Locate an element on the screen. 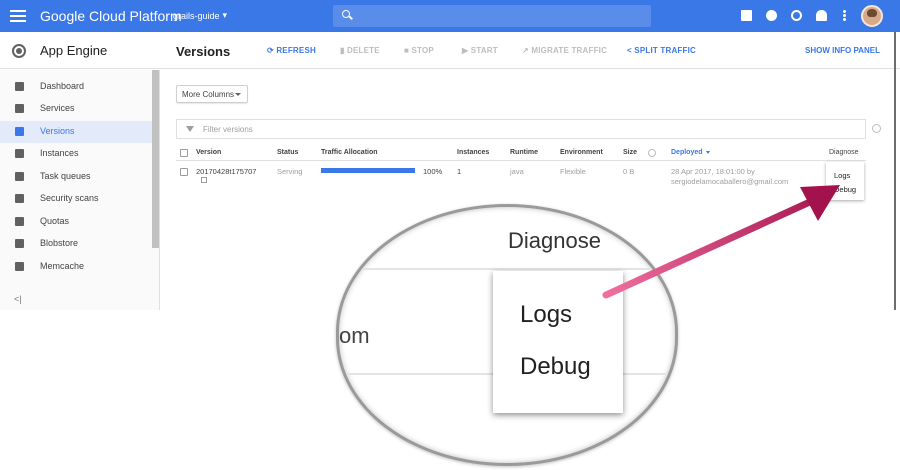 This screenshot has width=900, height=470. chevron-down-icon is located at coordinates (238, 94).